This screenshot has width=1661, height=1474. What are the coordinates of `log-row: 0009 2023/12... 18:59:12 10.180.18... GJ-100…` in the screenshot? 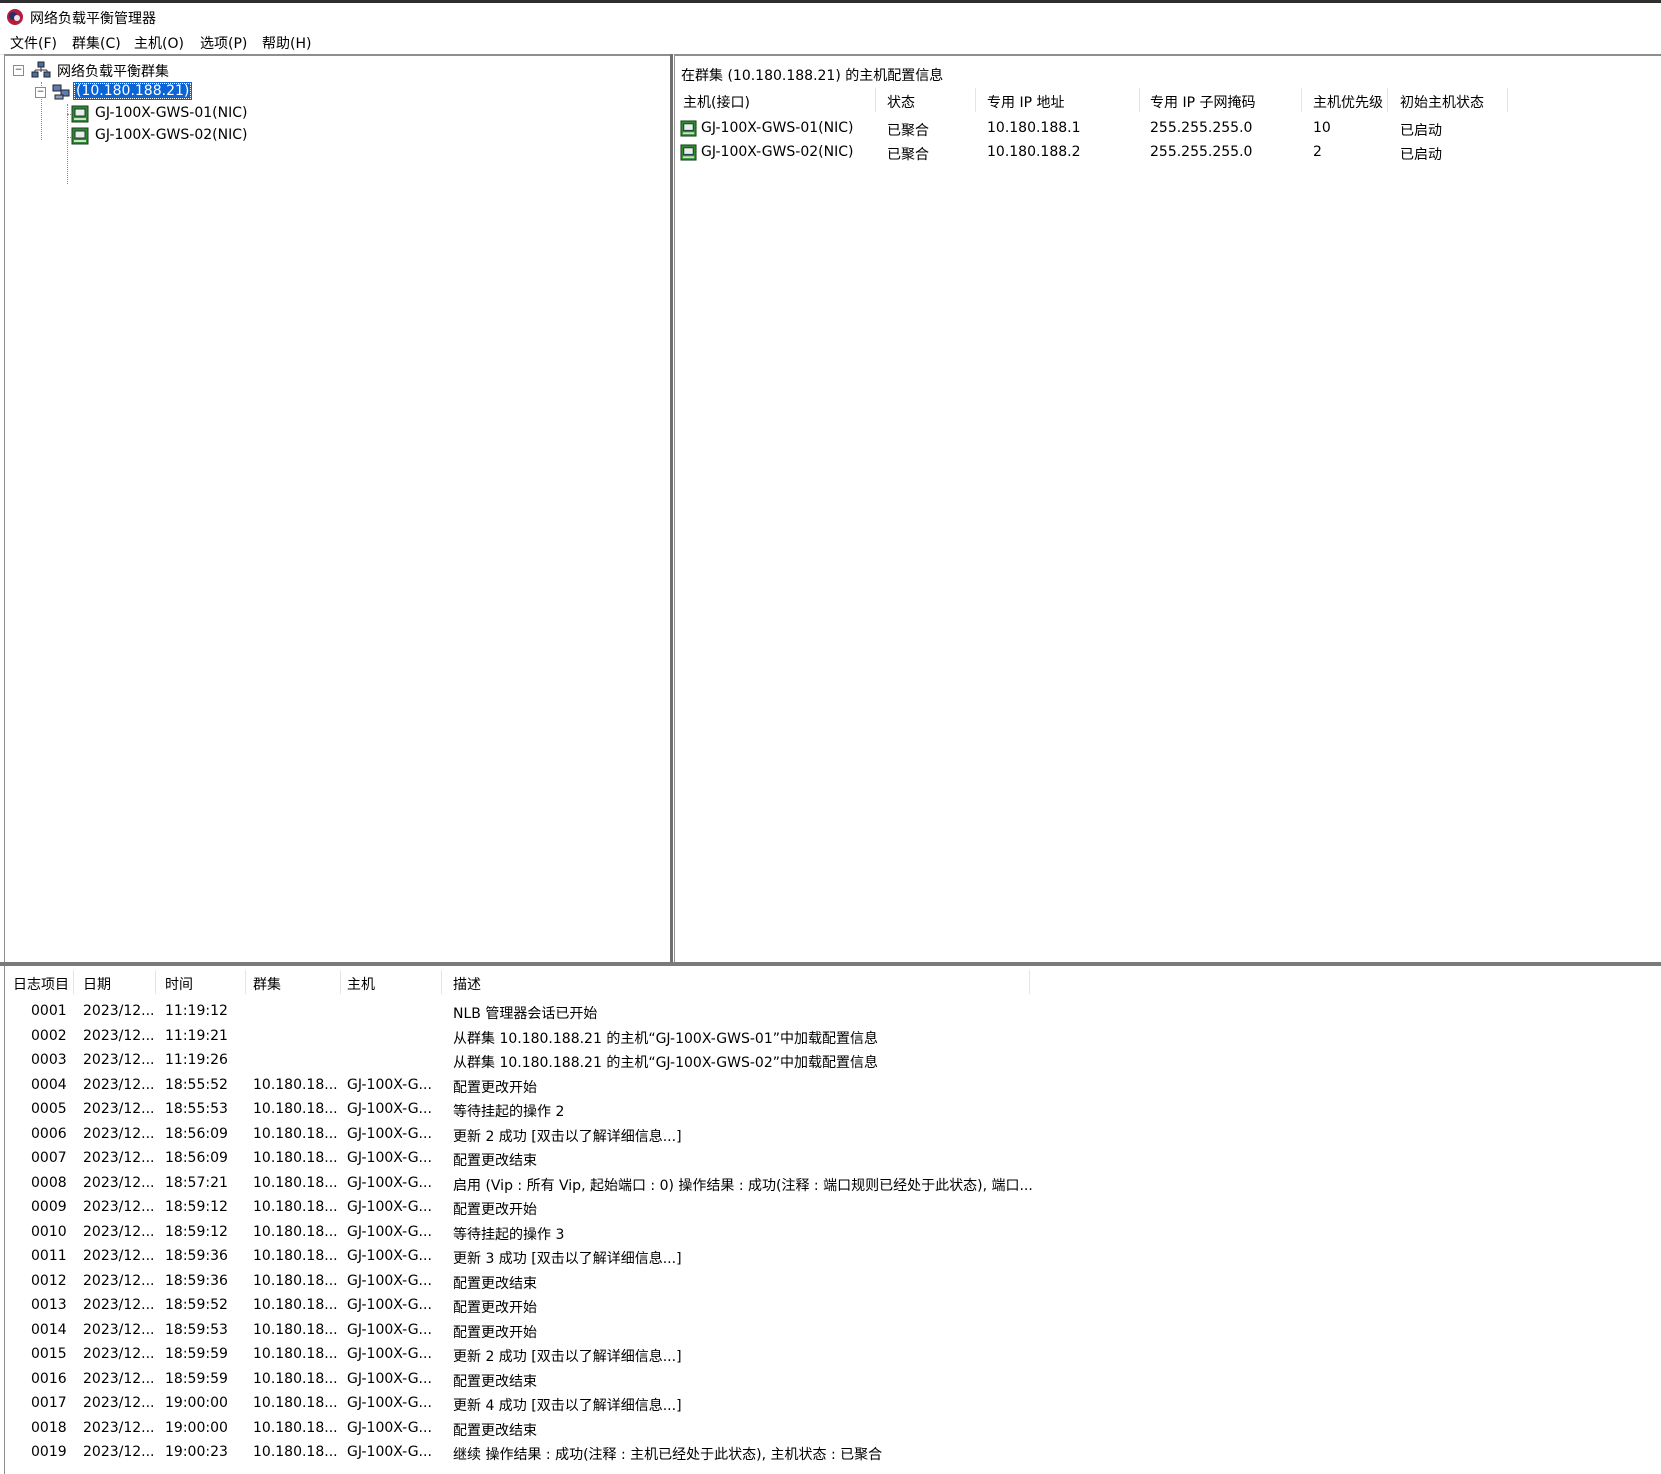 It's located at (530, 1208).